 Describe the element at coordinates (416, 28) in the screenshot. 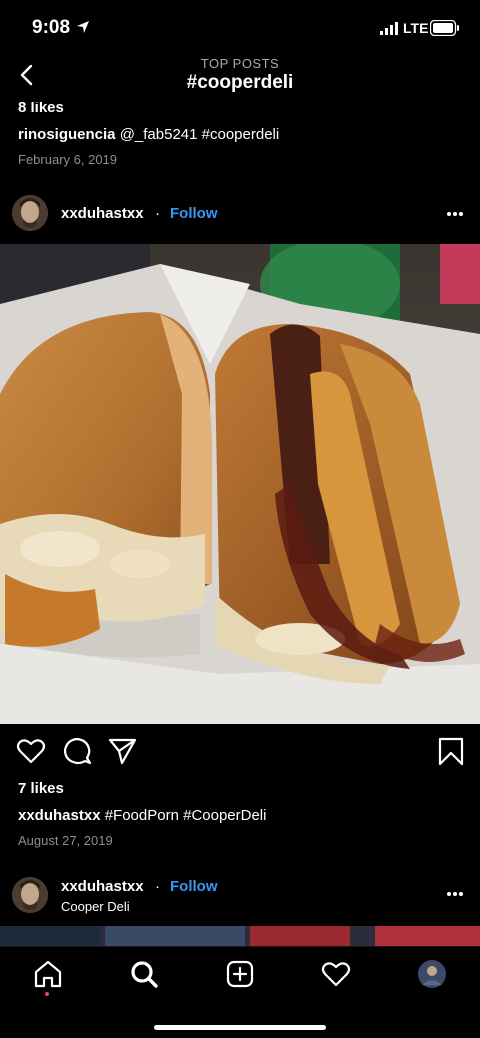

I see `network-label: LTE` at that location.